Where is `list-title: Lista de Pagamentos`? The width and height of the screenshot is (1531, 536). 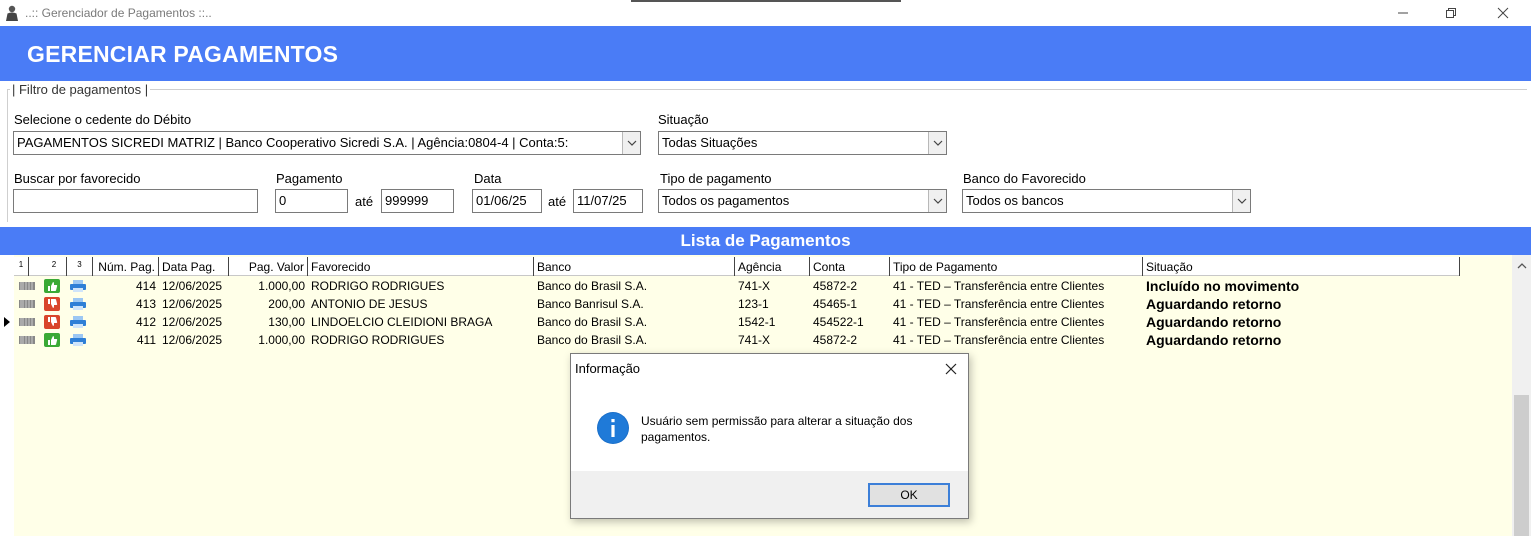
list-title: Lista de Pagamentos is located at coordinates (765, 240).